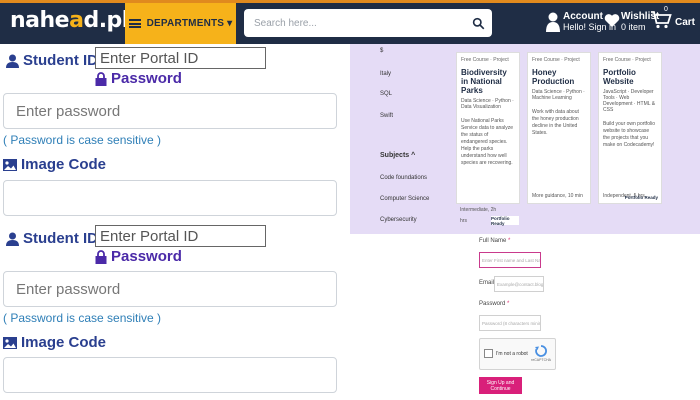 This screenshot has height=400, width=700. Describe the element at coordinates (633, 27) in the screenshot. I see `wishlist-count: 0 item` at that location.